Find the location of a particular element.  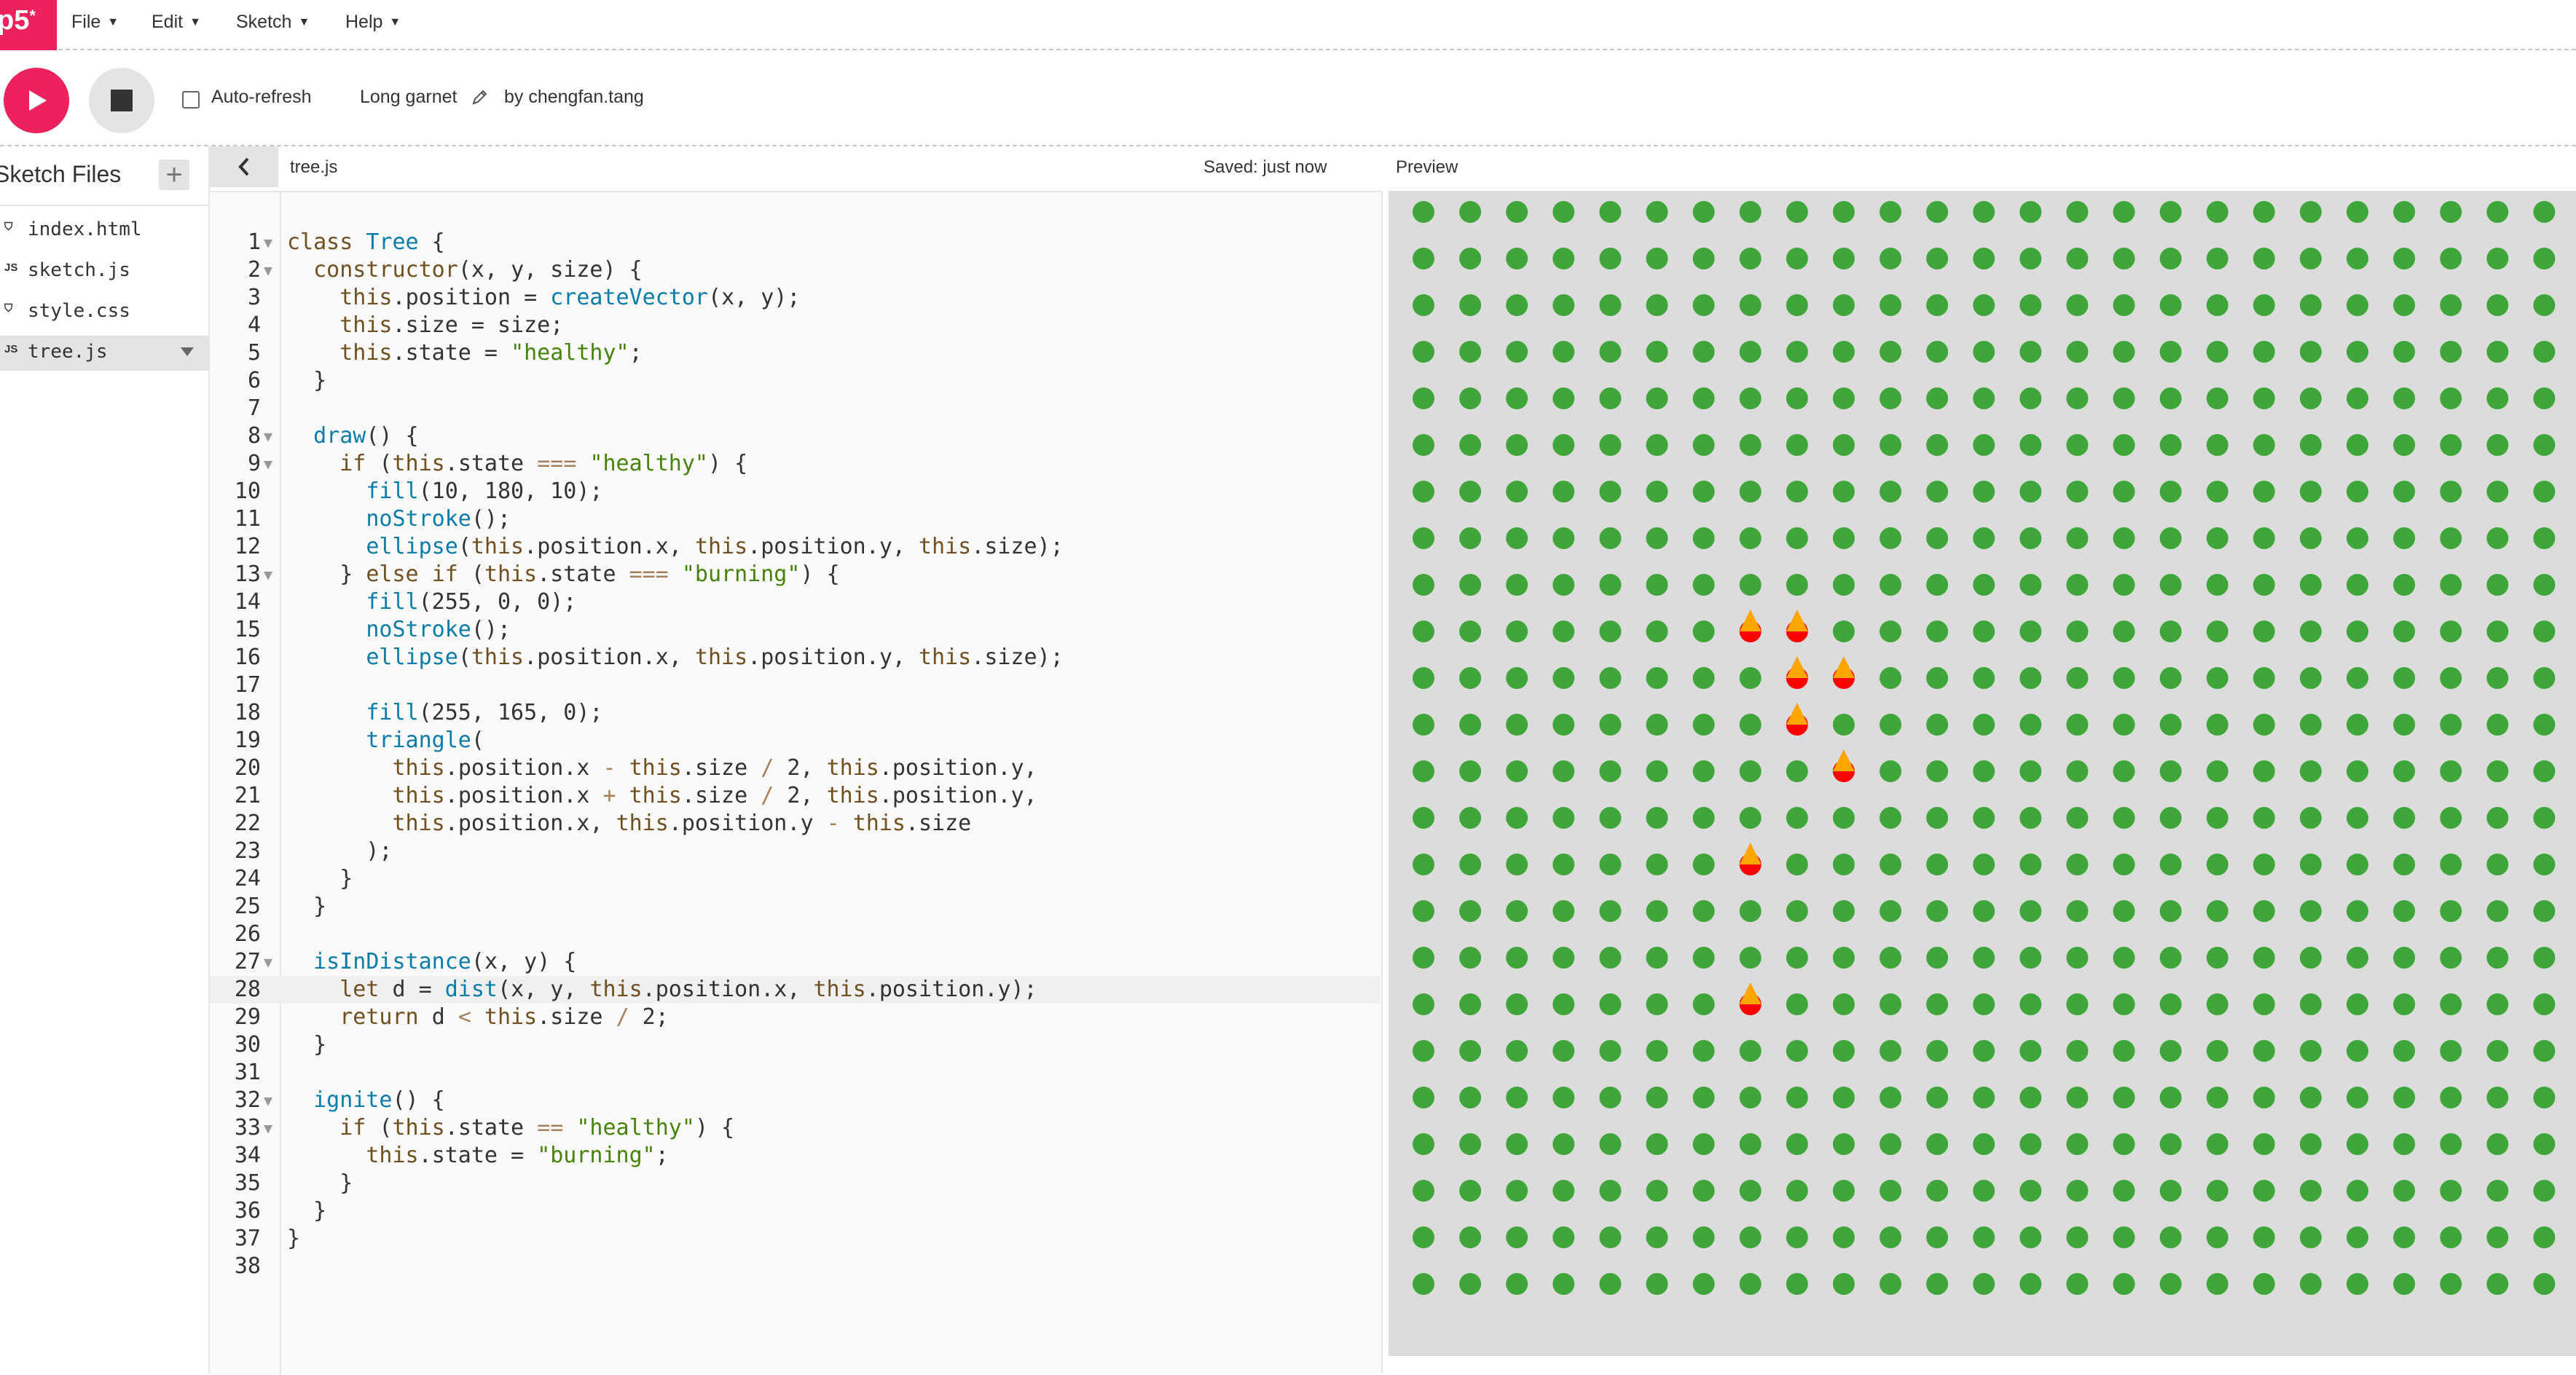

burning-tree is located at coordinates (1843, 673).